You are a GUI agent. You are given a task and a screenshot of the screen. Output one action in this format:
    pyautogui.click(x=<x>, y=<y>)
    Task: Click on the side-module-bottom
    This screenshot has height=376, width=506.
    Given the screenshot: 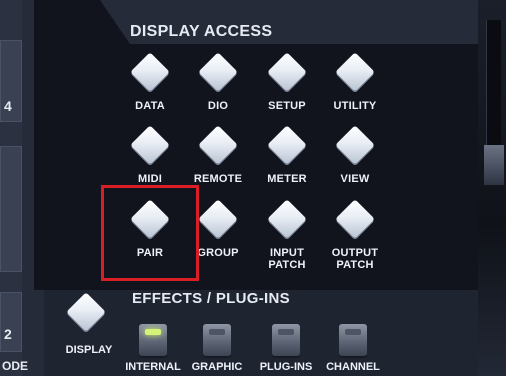 What is the action you would take?
    pyautogui.click(x=11, y=322)
    